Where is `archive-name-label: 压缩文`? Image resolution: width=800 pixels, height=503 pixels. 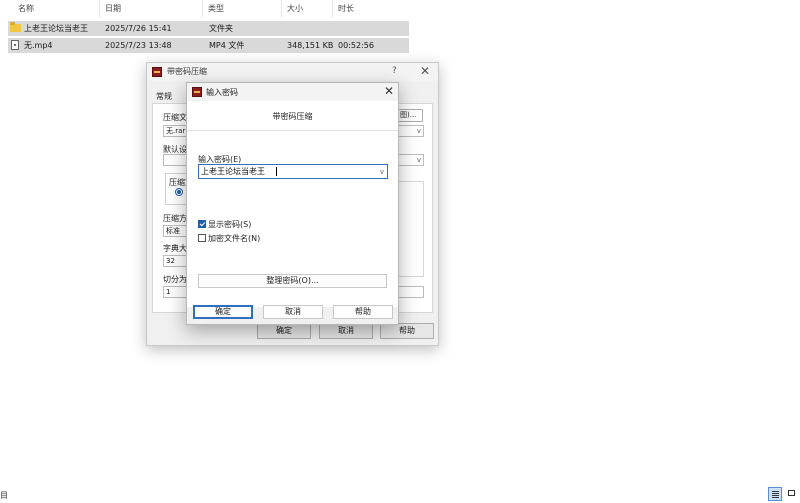 archive-name-label: 压缩文 is located at coordinates (175, 117).